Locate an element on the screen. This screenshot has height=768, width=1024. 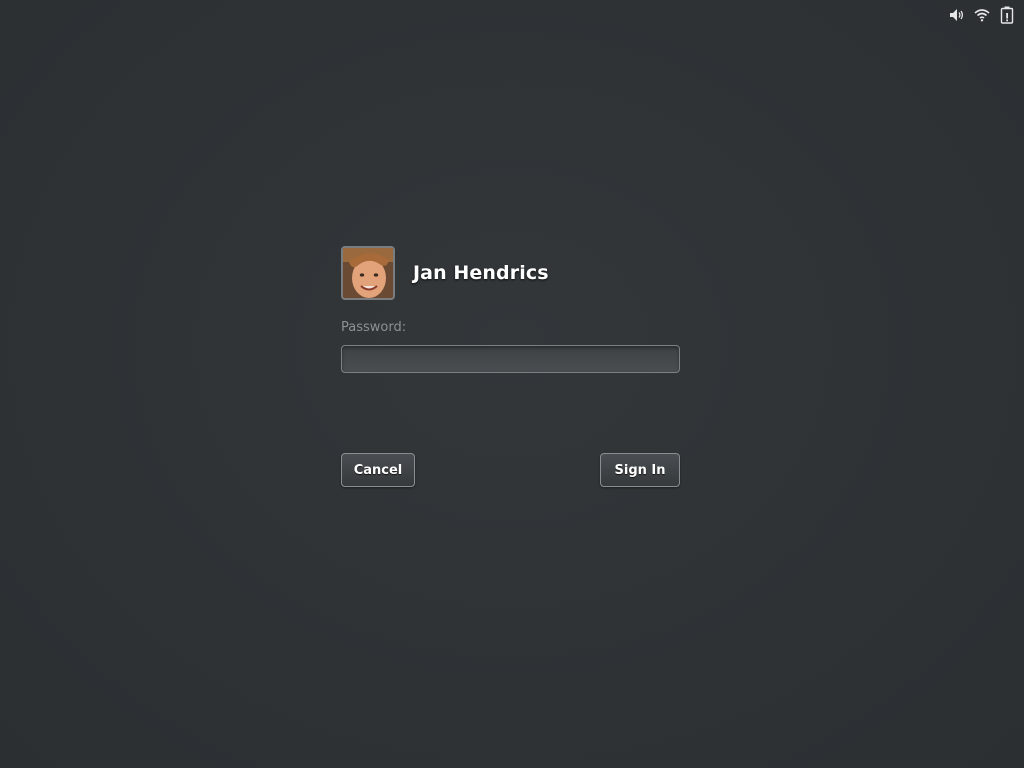
button-row: Cancel Sign In is located at coordinates (510, 470).